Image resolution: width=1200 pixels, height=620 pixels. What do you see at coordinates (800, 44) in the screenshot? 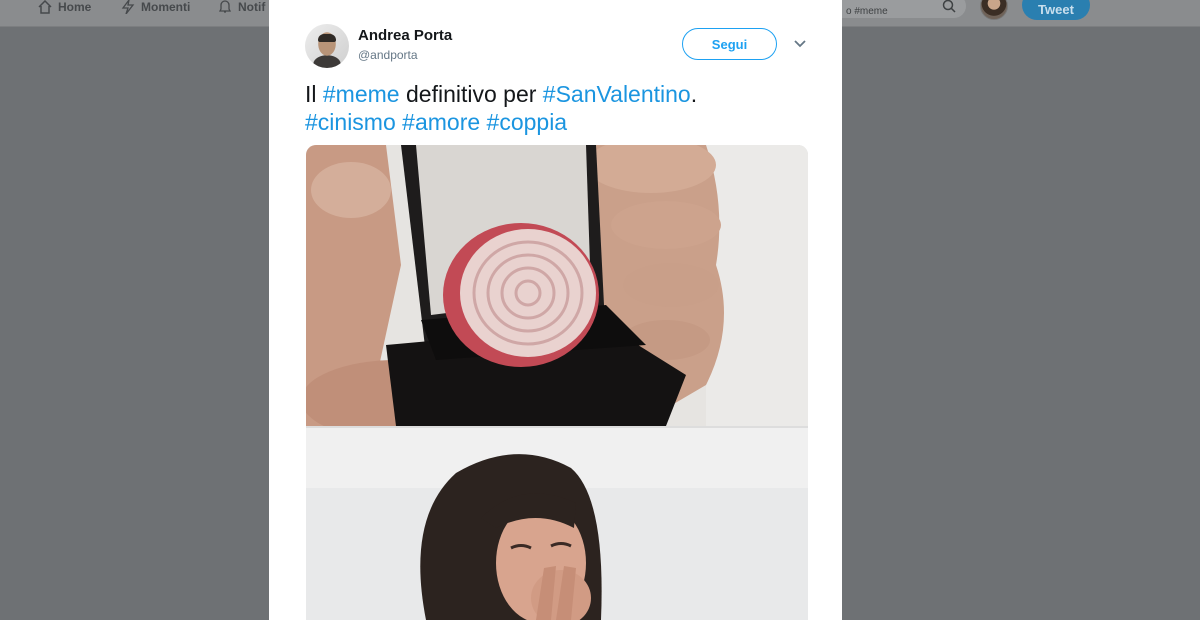
I see `chevron-down-icon` at bounding box center [800, 44].